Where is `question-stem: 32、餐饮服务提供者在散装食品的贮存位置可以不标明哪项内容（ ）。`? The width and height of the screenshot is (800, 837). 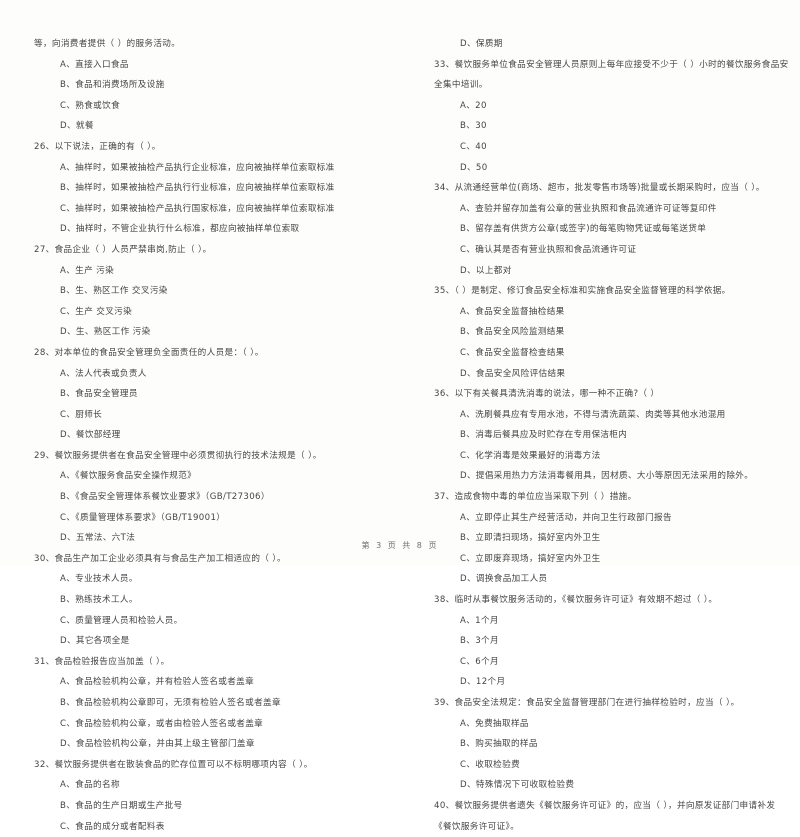 question-stem: 32、餐饮服务提供者在散装食品的贮存位置可以不标明哪项内容（ ）。 is located at coordinates (173, 764).